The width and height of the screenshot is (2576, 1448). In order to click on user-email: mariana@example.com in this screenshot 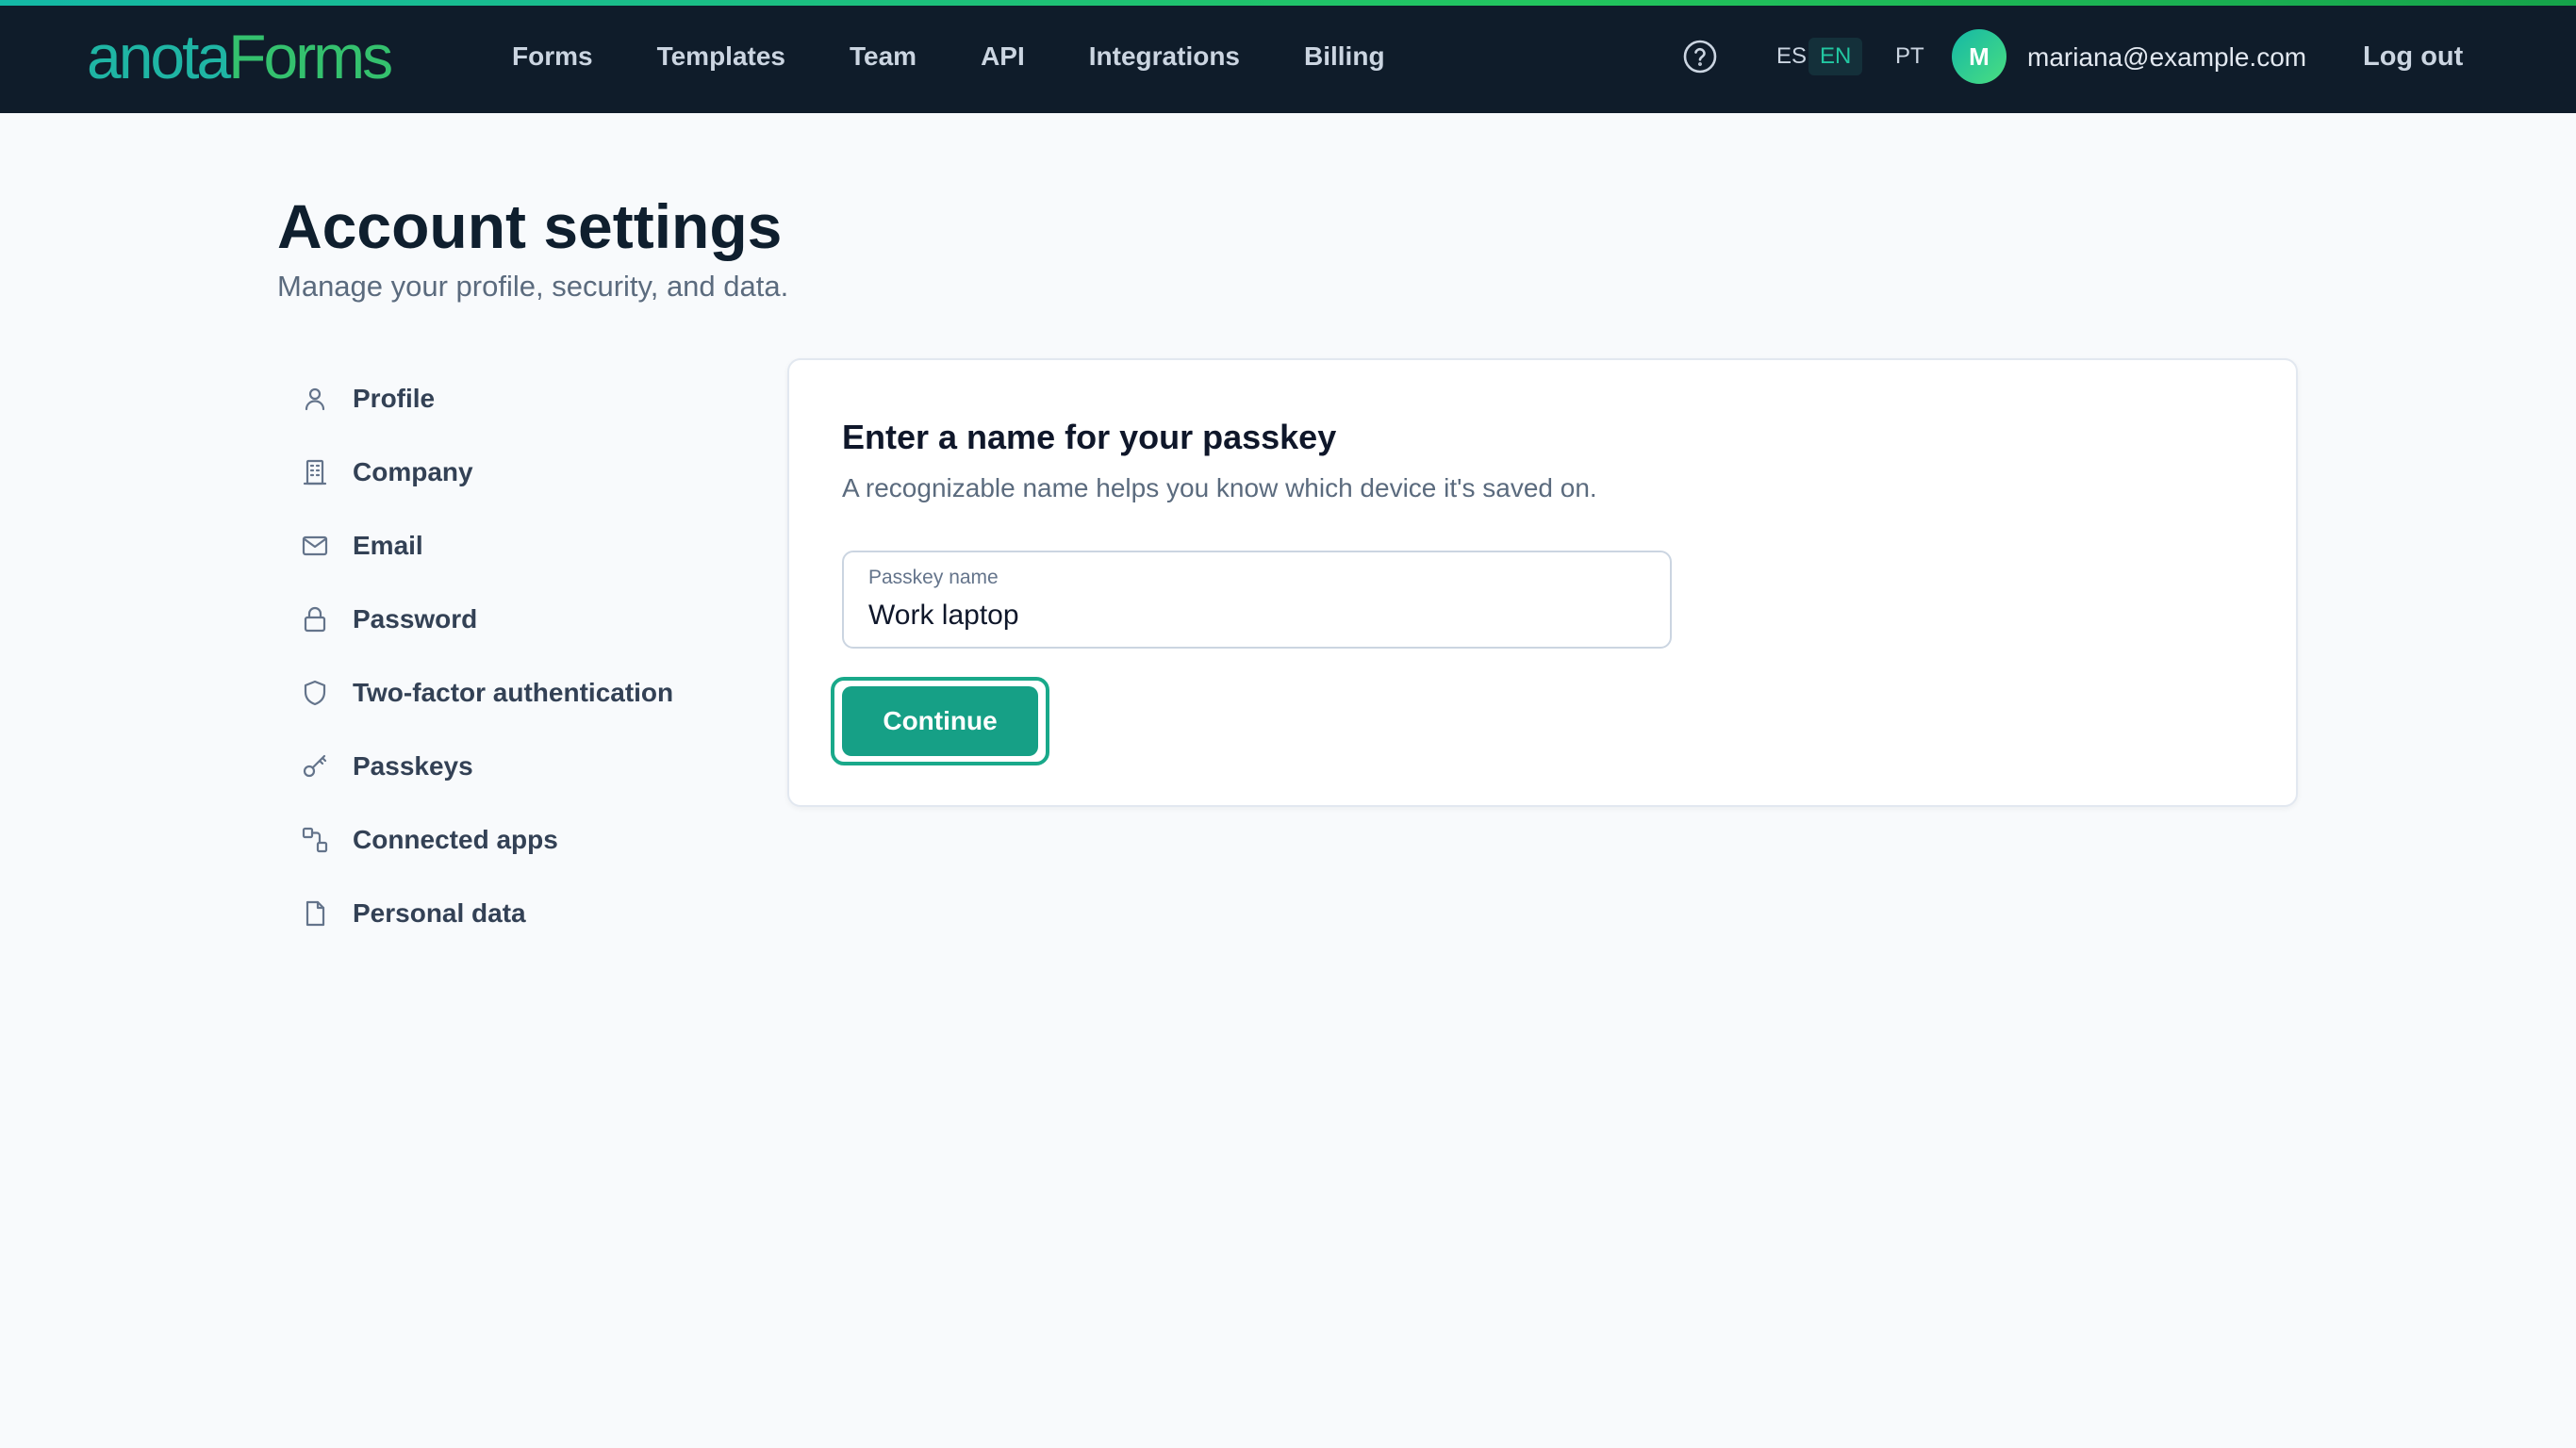, I will do `click(2166, 57)`.